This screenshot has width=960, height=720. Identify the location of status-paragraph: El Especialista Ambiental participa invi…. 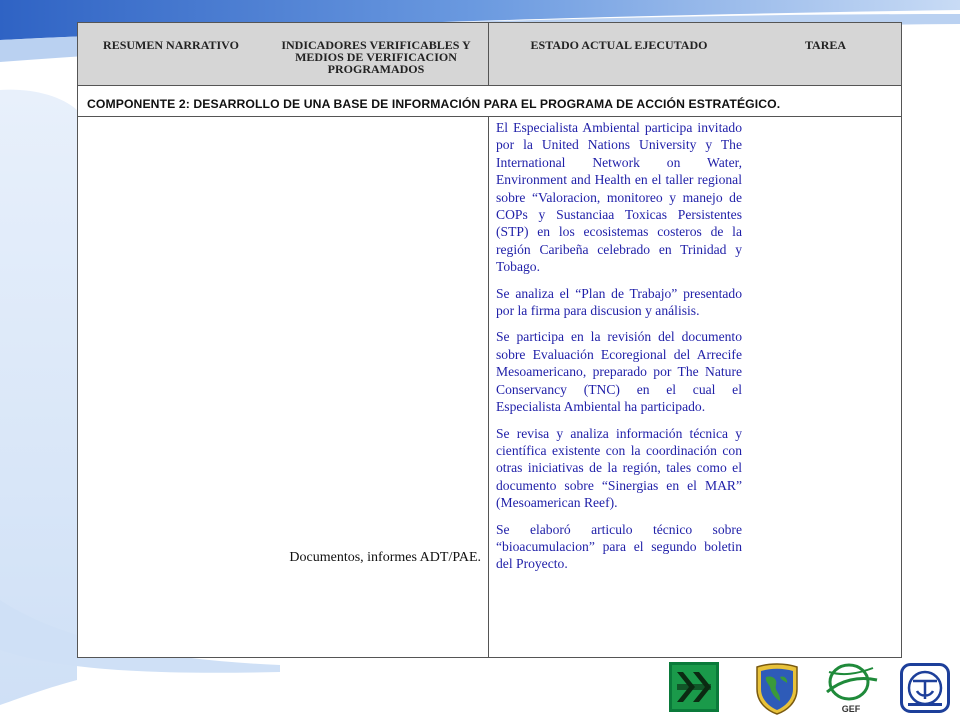
(619, 197).